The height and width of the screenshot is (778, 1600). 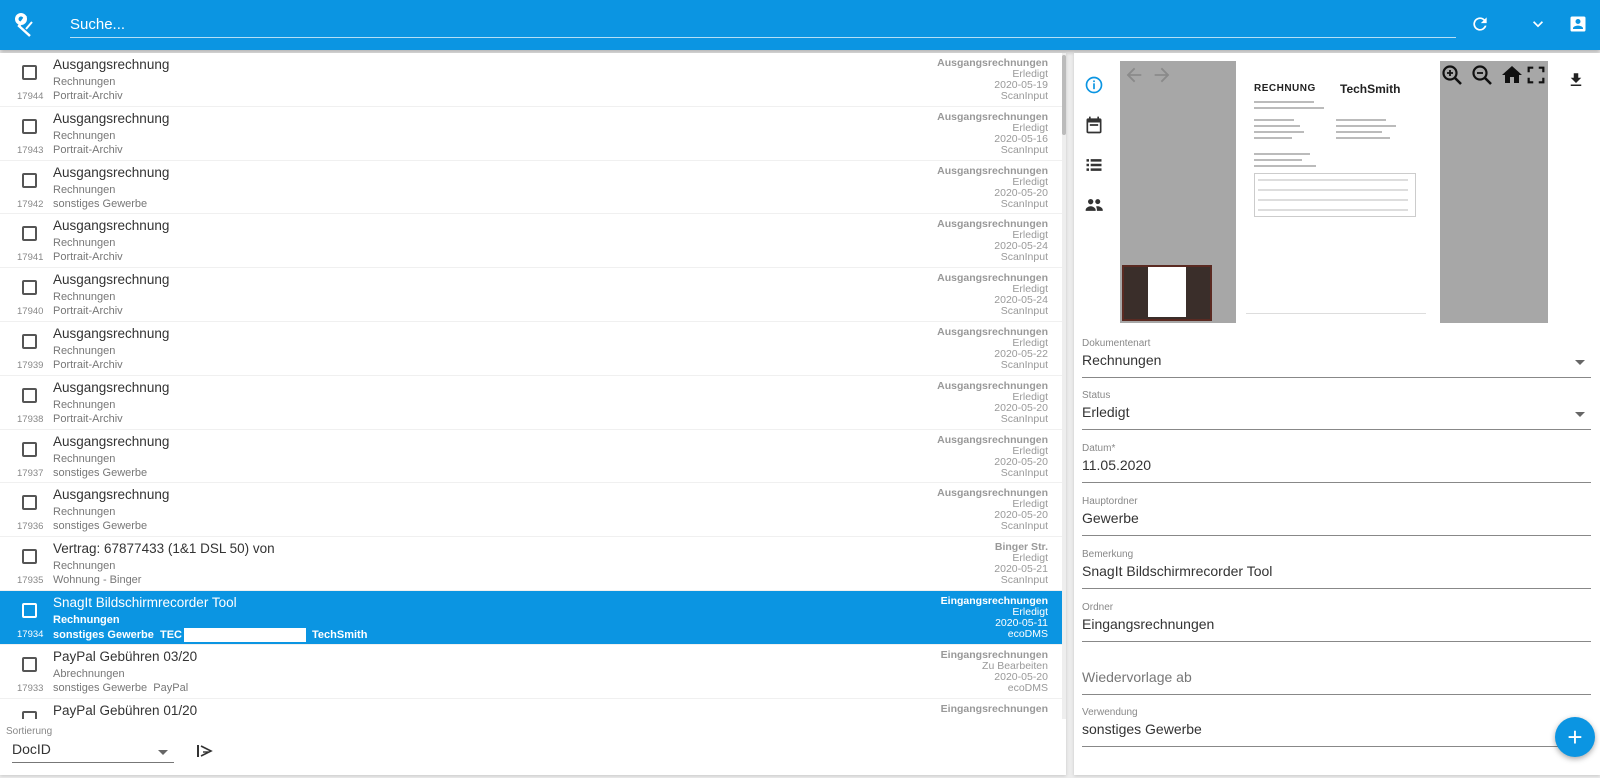 What do you see at coordinates (1021, 461) in the screenshot?
I see `row-date: 2020-05-20` at bounding box center [1021, 461].